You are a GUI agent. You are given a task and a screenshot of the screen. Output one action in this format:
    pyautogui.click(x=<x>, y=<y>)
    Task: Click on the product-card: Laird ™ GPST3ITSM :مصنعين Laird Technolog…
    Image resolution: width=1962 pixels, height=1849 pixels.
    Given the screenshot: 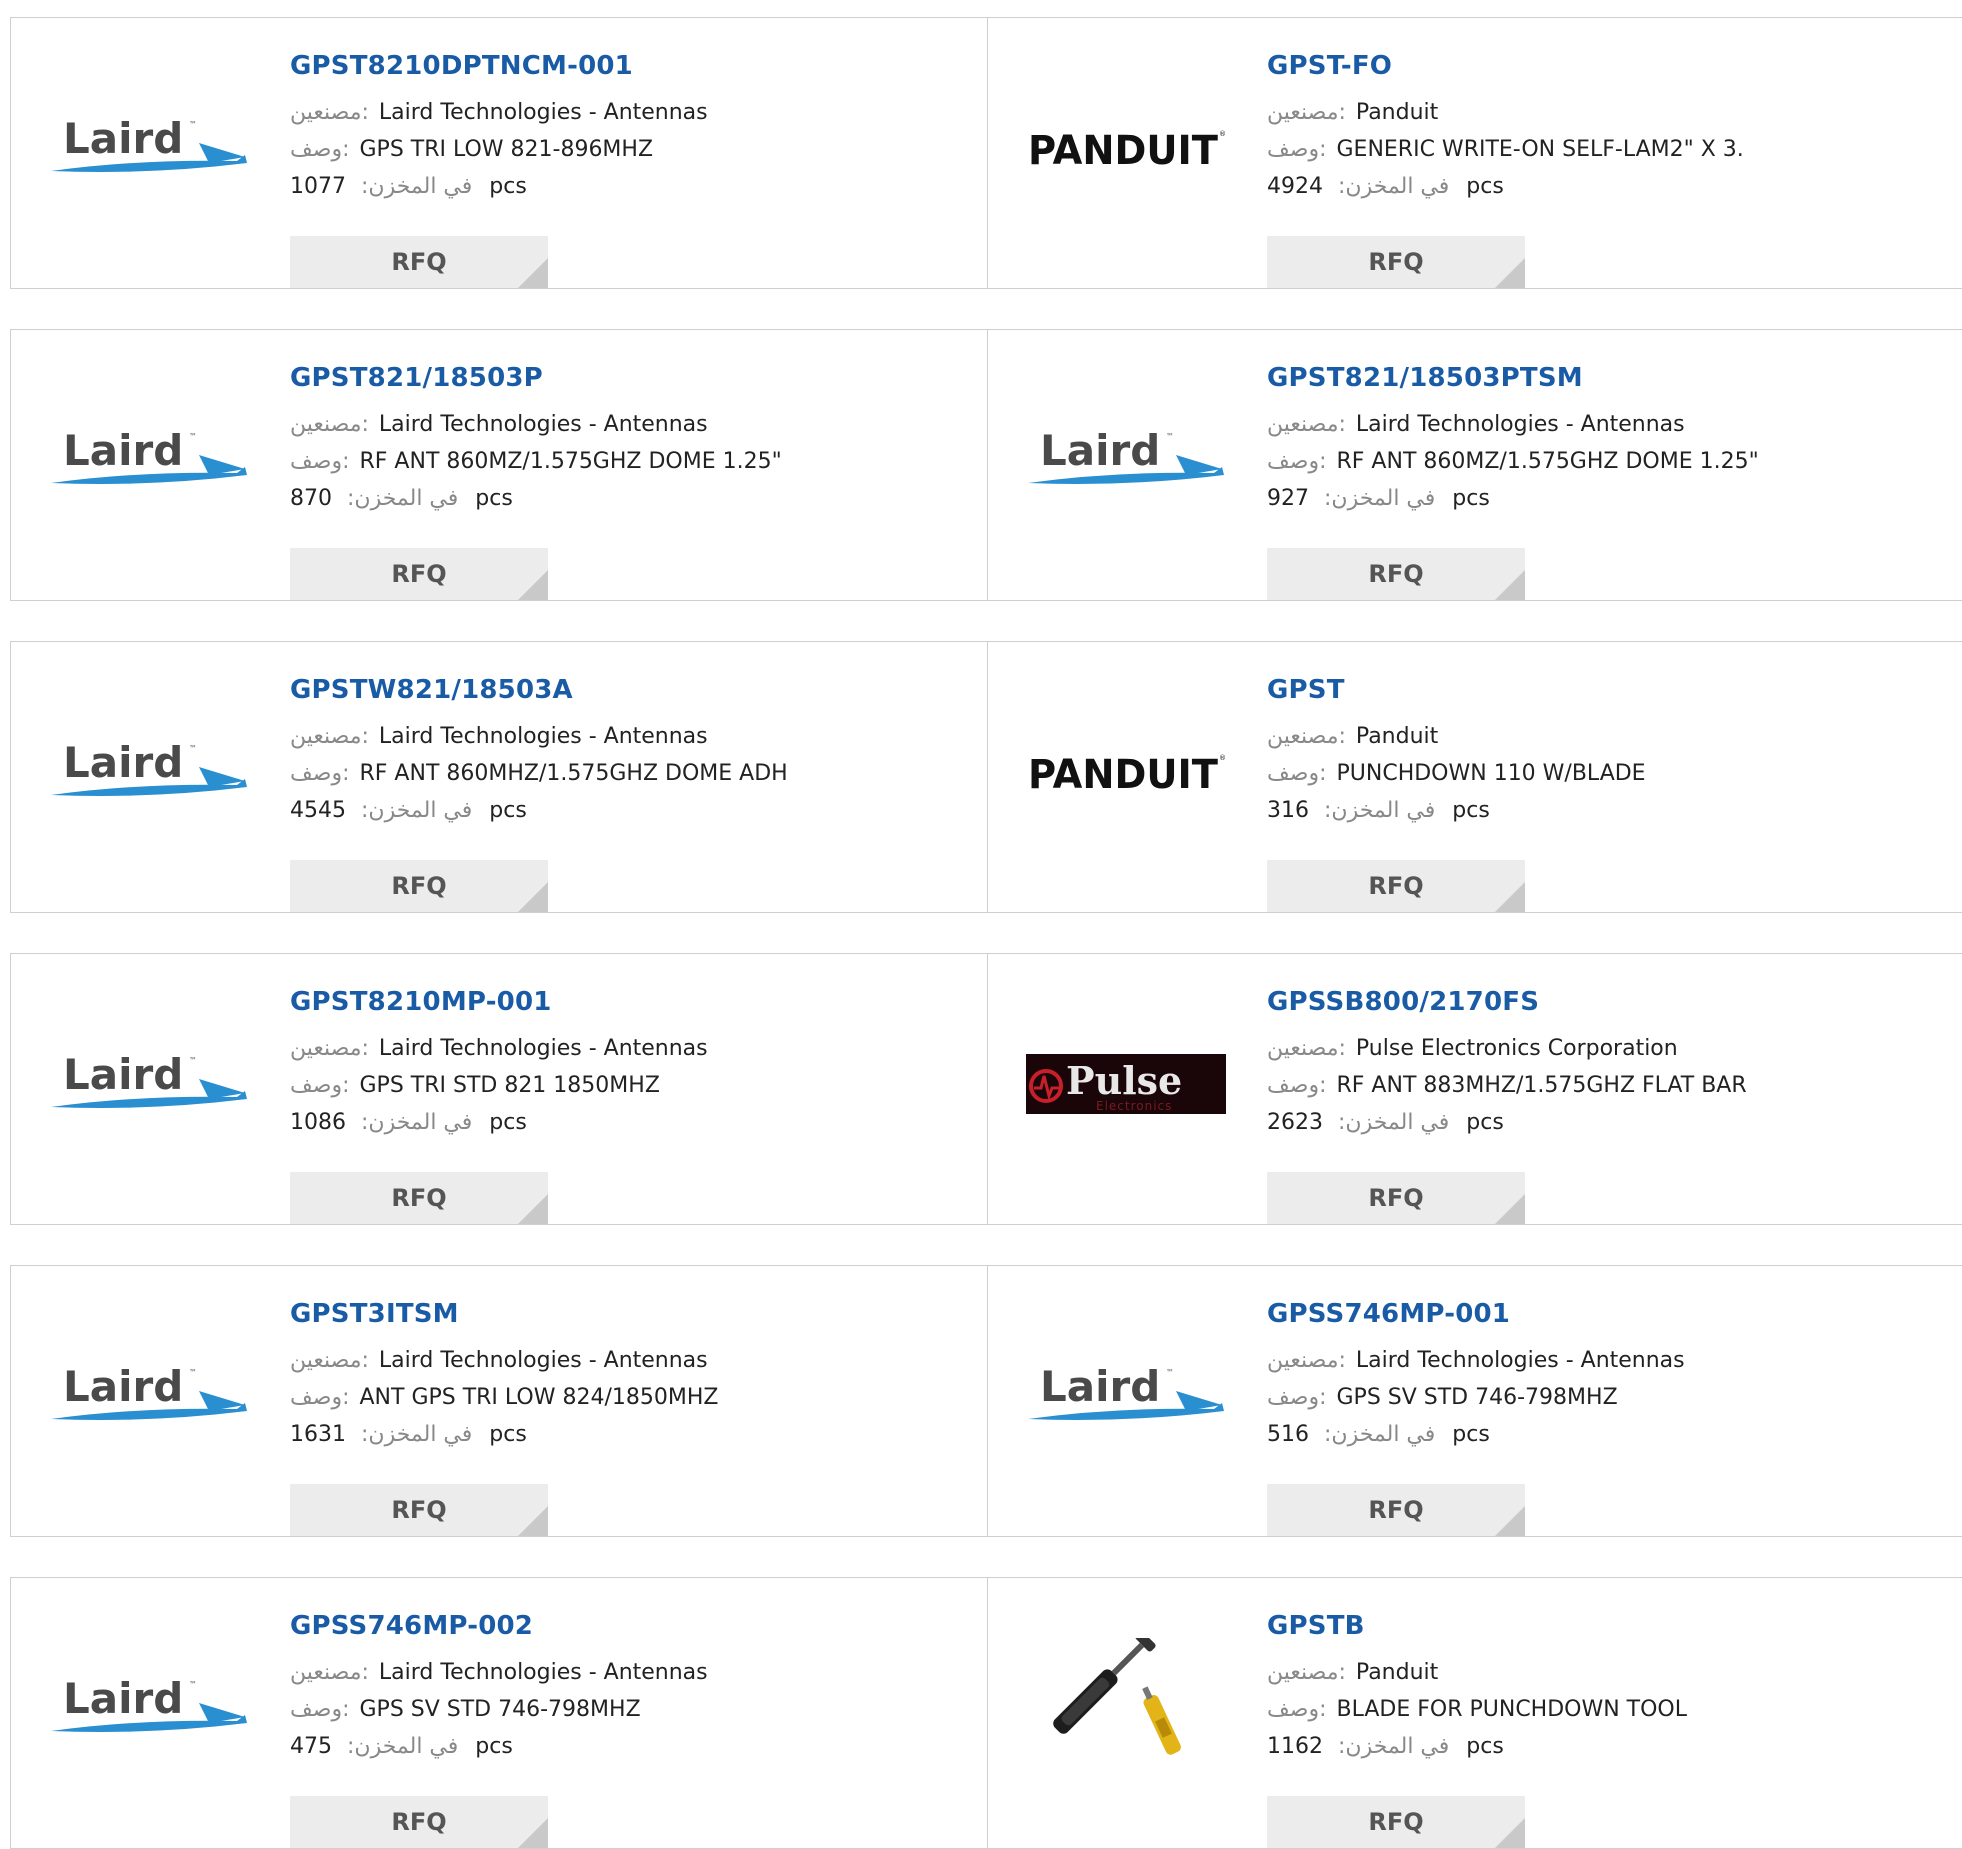 What is the action you would take?
    pyautogui.click(x=499, y=1401)
    